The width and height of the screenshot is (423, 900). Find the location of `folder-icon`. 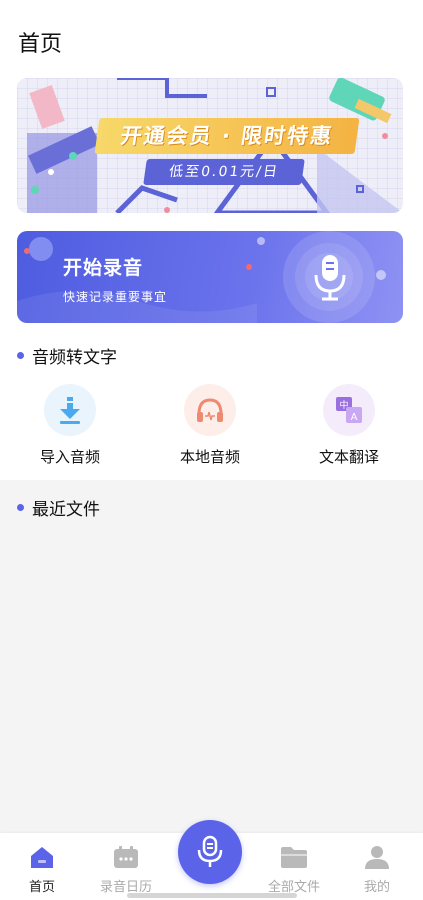

folder-icon is located at coordinates (294, 857).